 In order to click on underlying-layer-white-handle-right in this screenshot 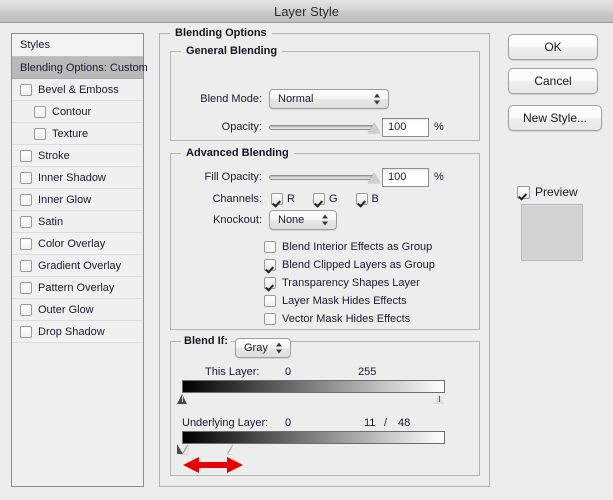, I will do `click(231, 449)`.